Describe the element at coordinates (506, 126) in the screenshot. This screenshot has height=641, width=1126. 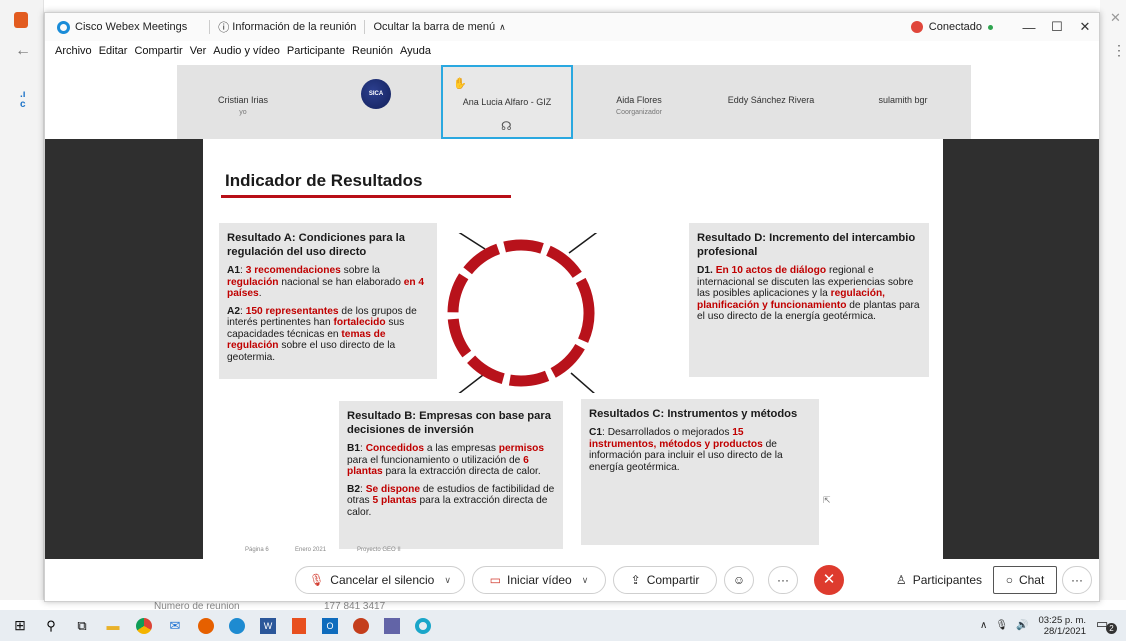
I see `speaking-audio-icon: ☊` at that location.